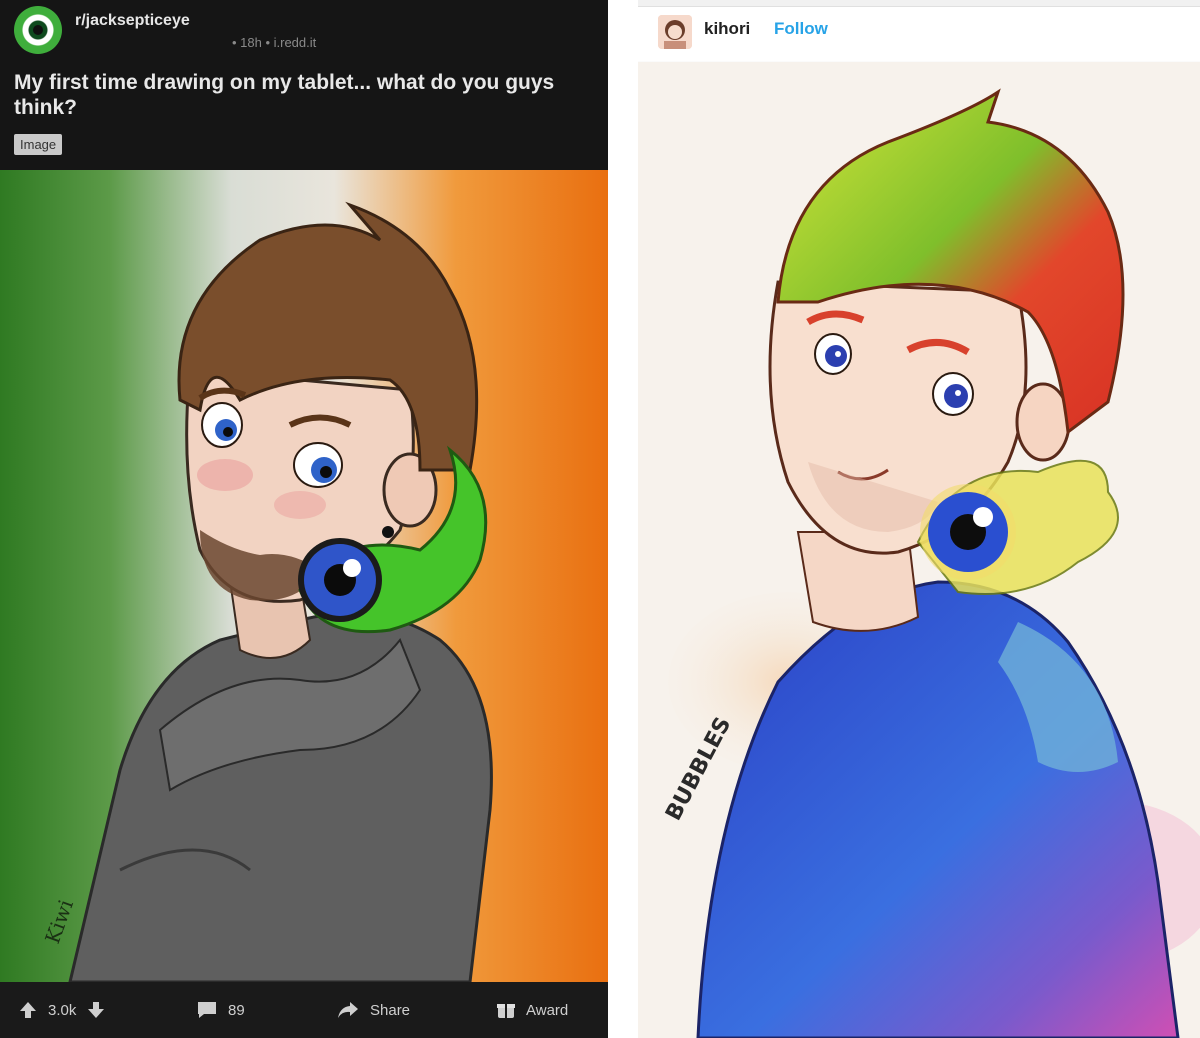 This screenshot has width=1200, height=1038. Describe the element at coordinates (675, 32) in the screenshot. I see `user-avatar` at that location.